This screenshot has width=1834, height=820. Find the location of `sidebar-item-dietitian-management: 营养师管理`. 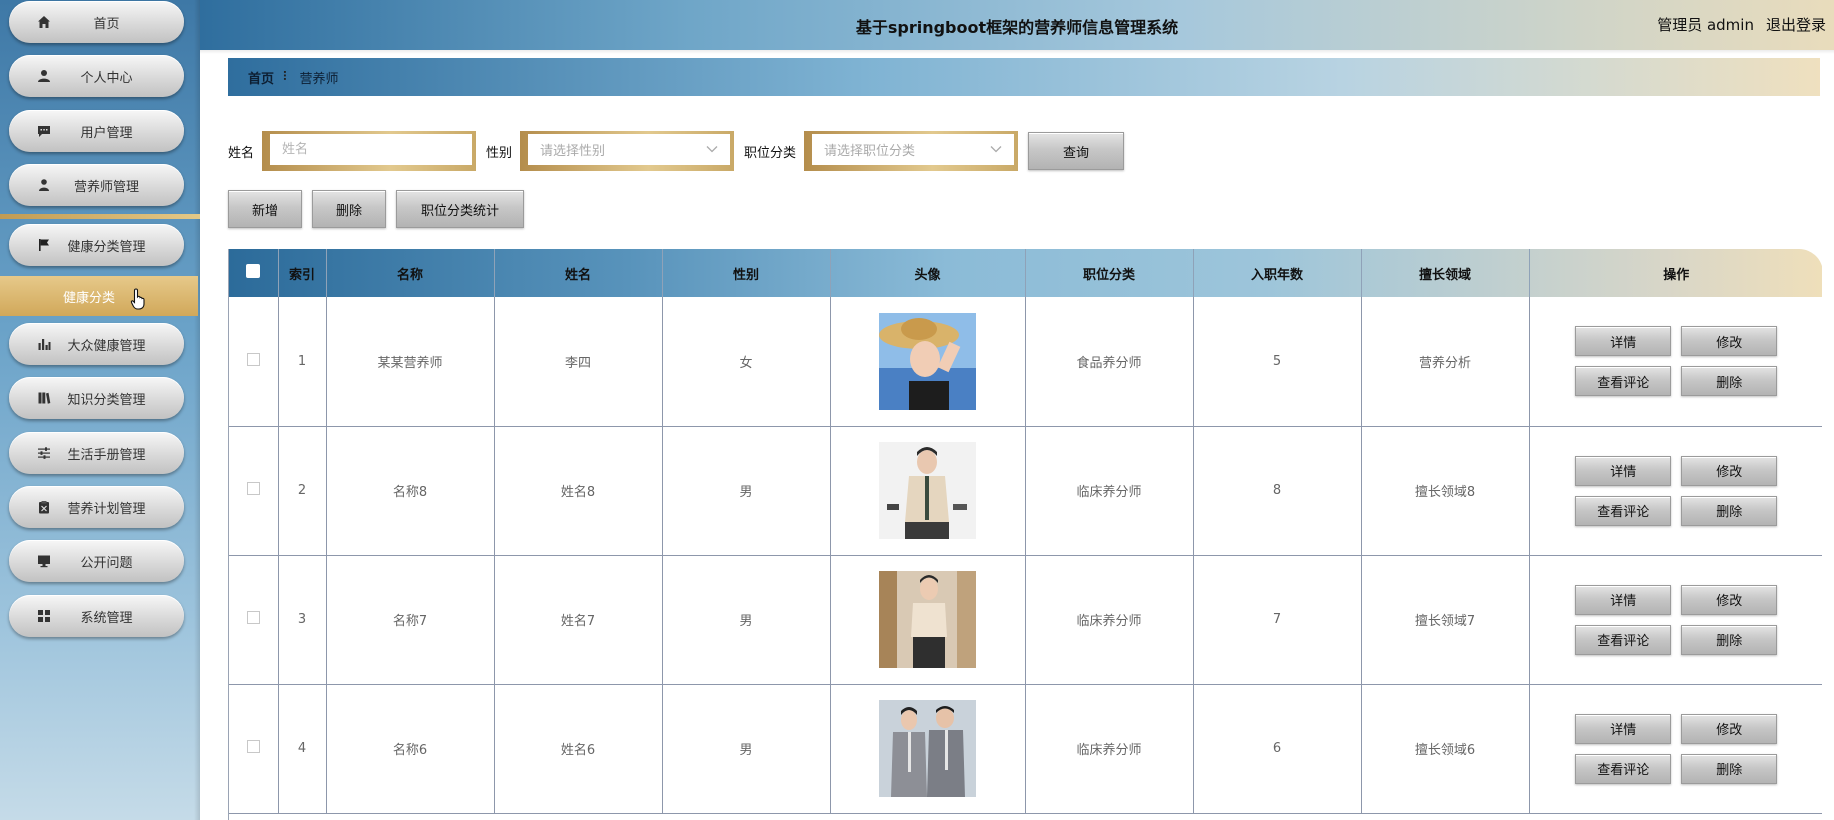

sidebar-item-dietitian-management: 营养师管理 is located at coordinates (96, 185).